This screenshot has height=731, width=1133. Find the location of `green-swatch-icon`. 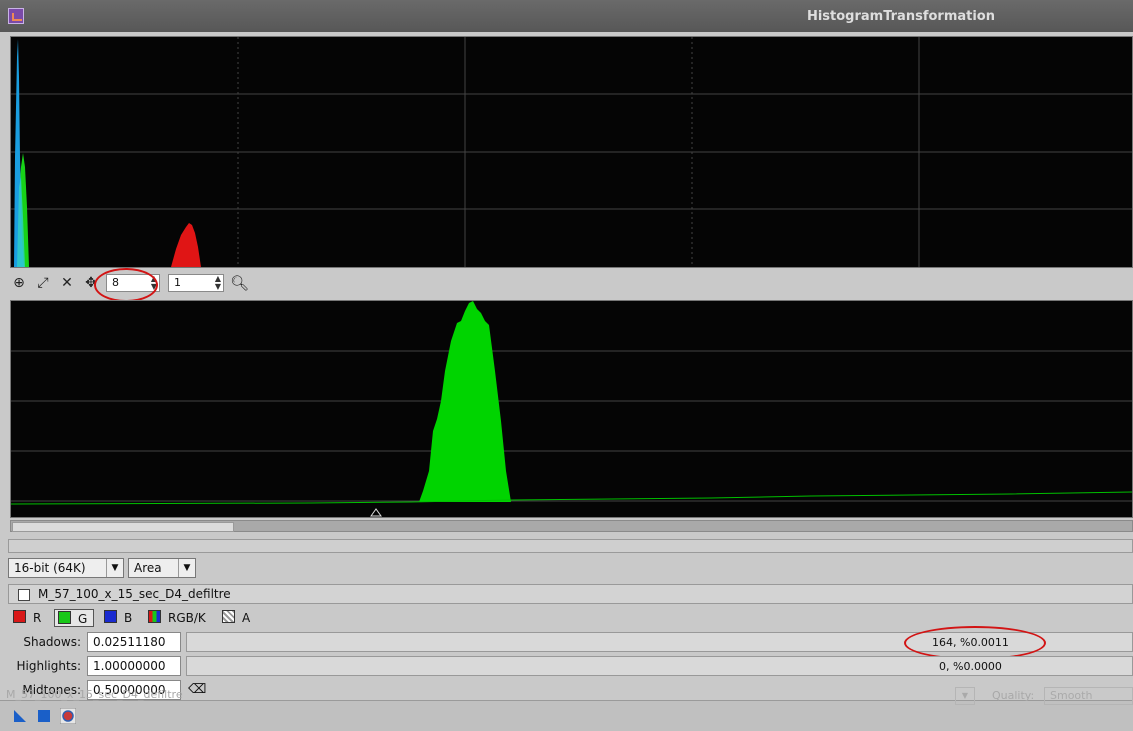

green-swatch-icon is located at coordinates (64, 617).